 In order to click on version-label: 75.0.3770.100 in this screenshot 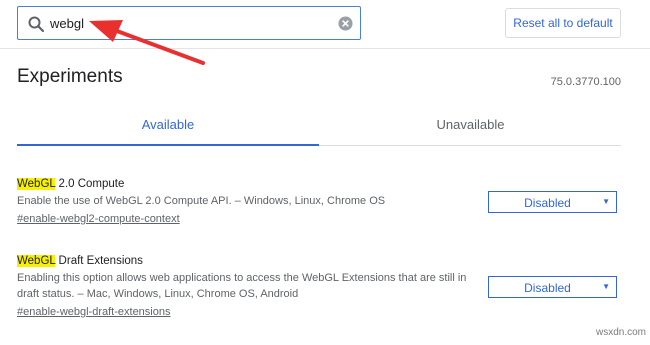, I will do `click(585, 82)`.